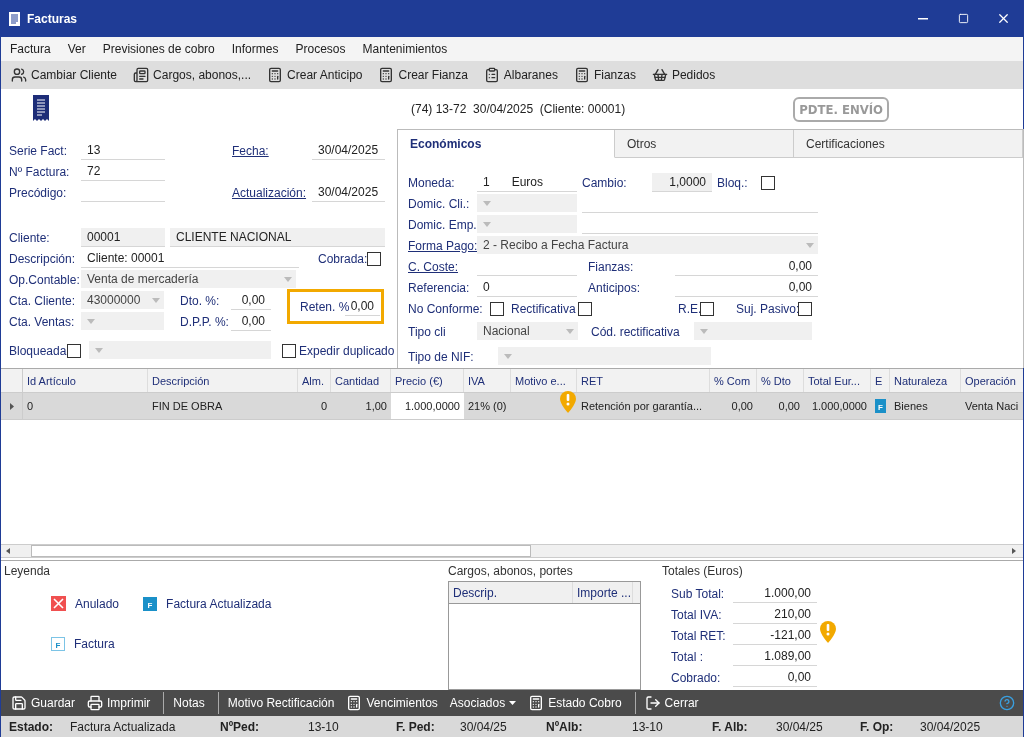 Image resolution: width=1024 pixels, height=737 pixels. I want to click on toolbar-button: Crear Anticipo, so click(315, 75).